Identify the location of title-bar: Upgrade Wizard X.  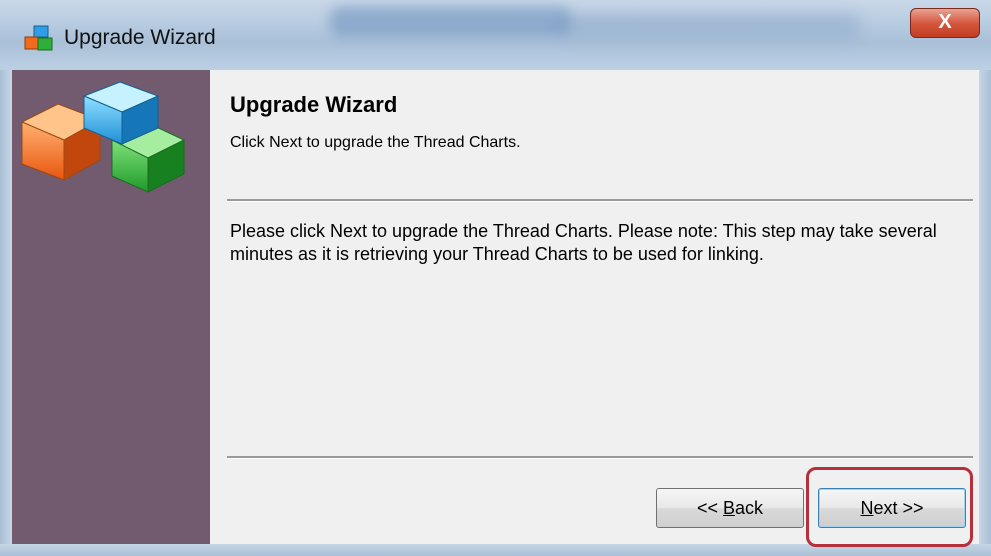
(495, 35).